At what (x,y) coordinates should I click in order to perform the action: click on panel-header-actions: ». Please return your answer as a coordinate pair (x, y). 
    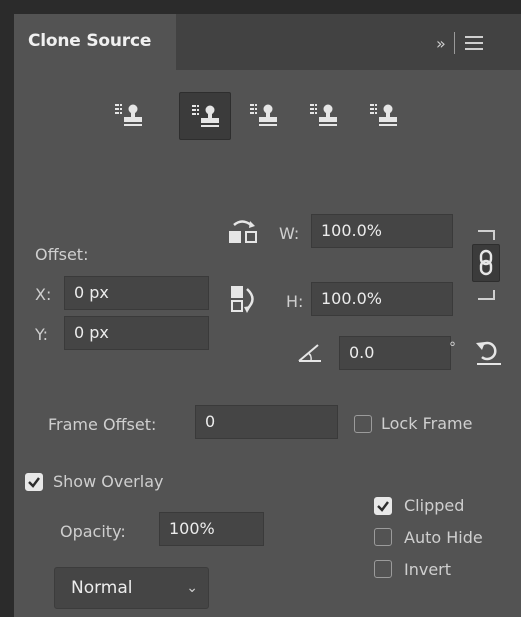
    Looking at the image, I should click on (459, 43).